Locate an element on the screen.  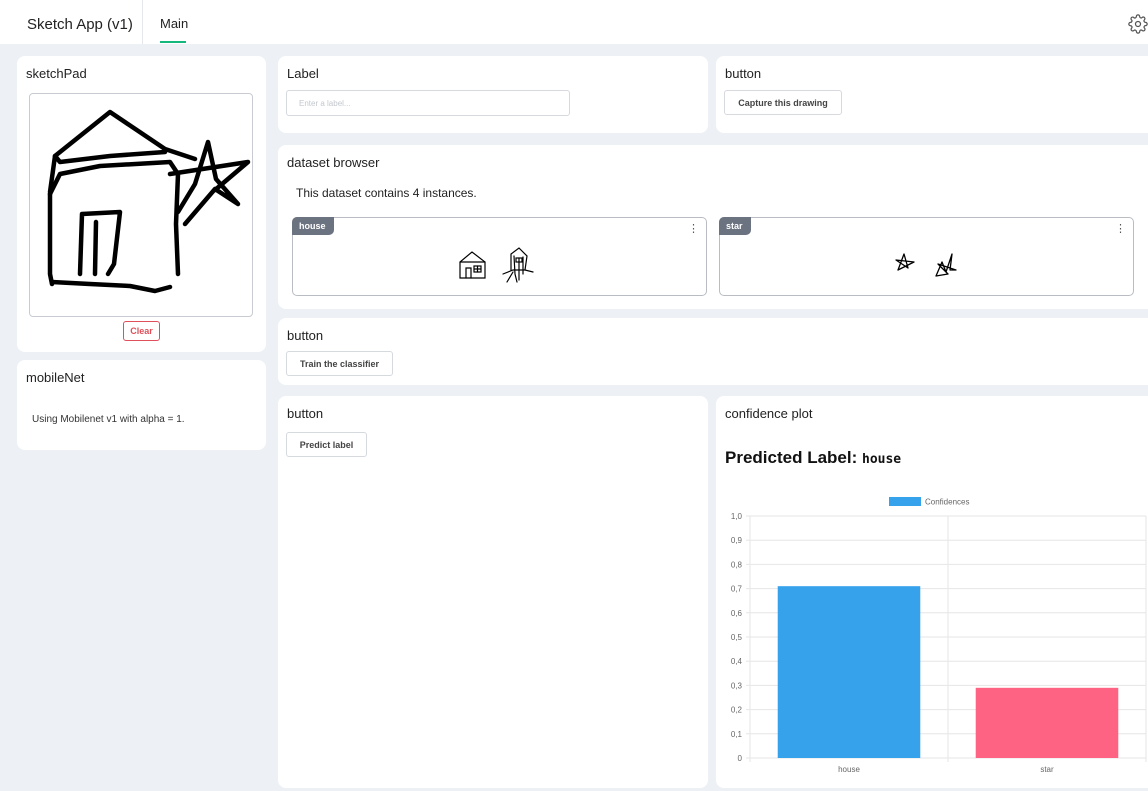
y-tick-label: 0,1 is located at coordinates (737, 734).